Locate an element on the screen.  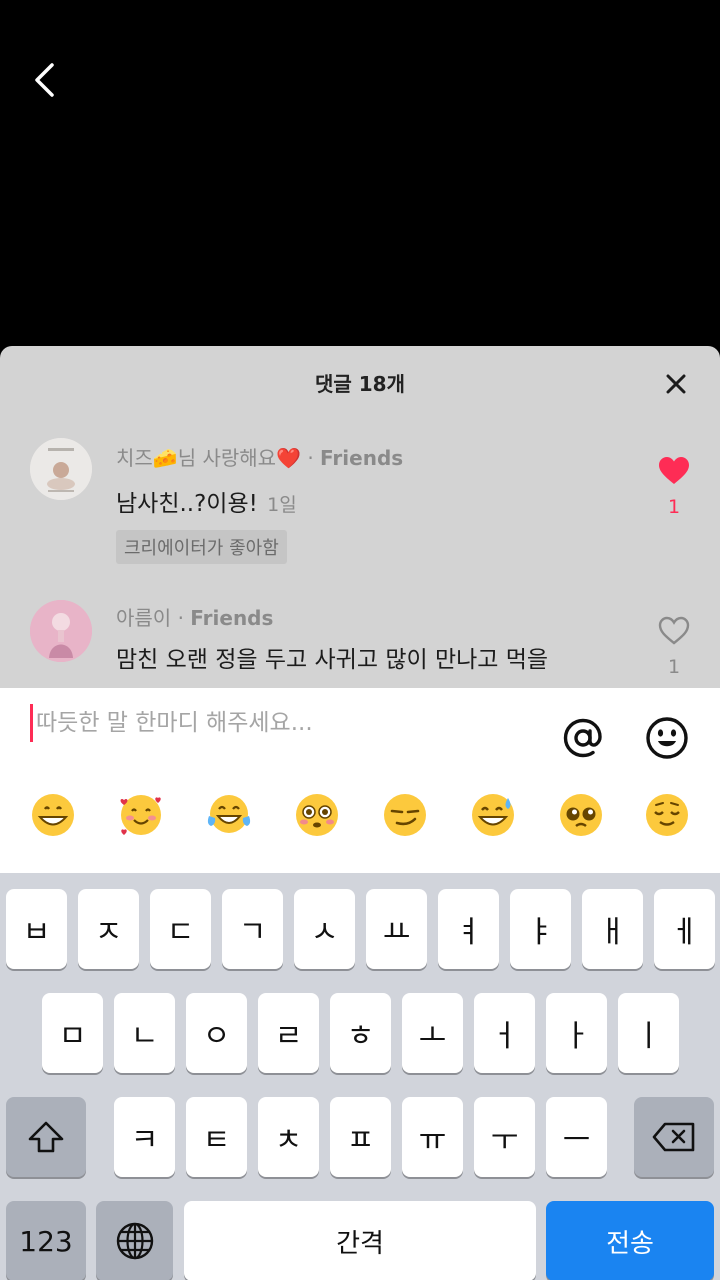
shift-icon is located at coordinates (46, 1137).